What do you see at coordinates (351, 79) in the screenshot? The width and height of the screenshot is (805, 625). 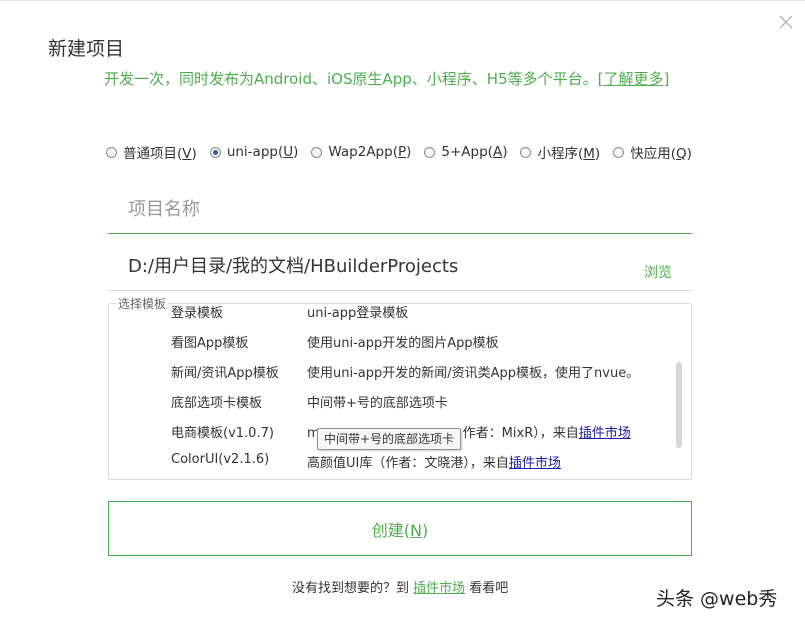 I see `subtitle-text: 开发一次，同时发布为Android、iOS原生App、小程序、H5等多个平台。` at bounding box center [351, 79].